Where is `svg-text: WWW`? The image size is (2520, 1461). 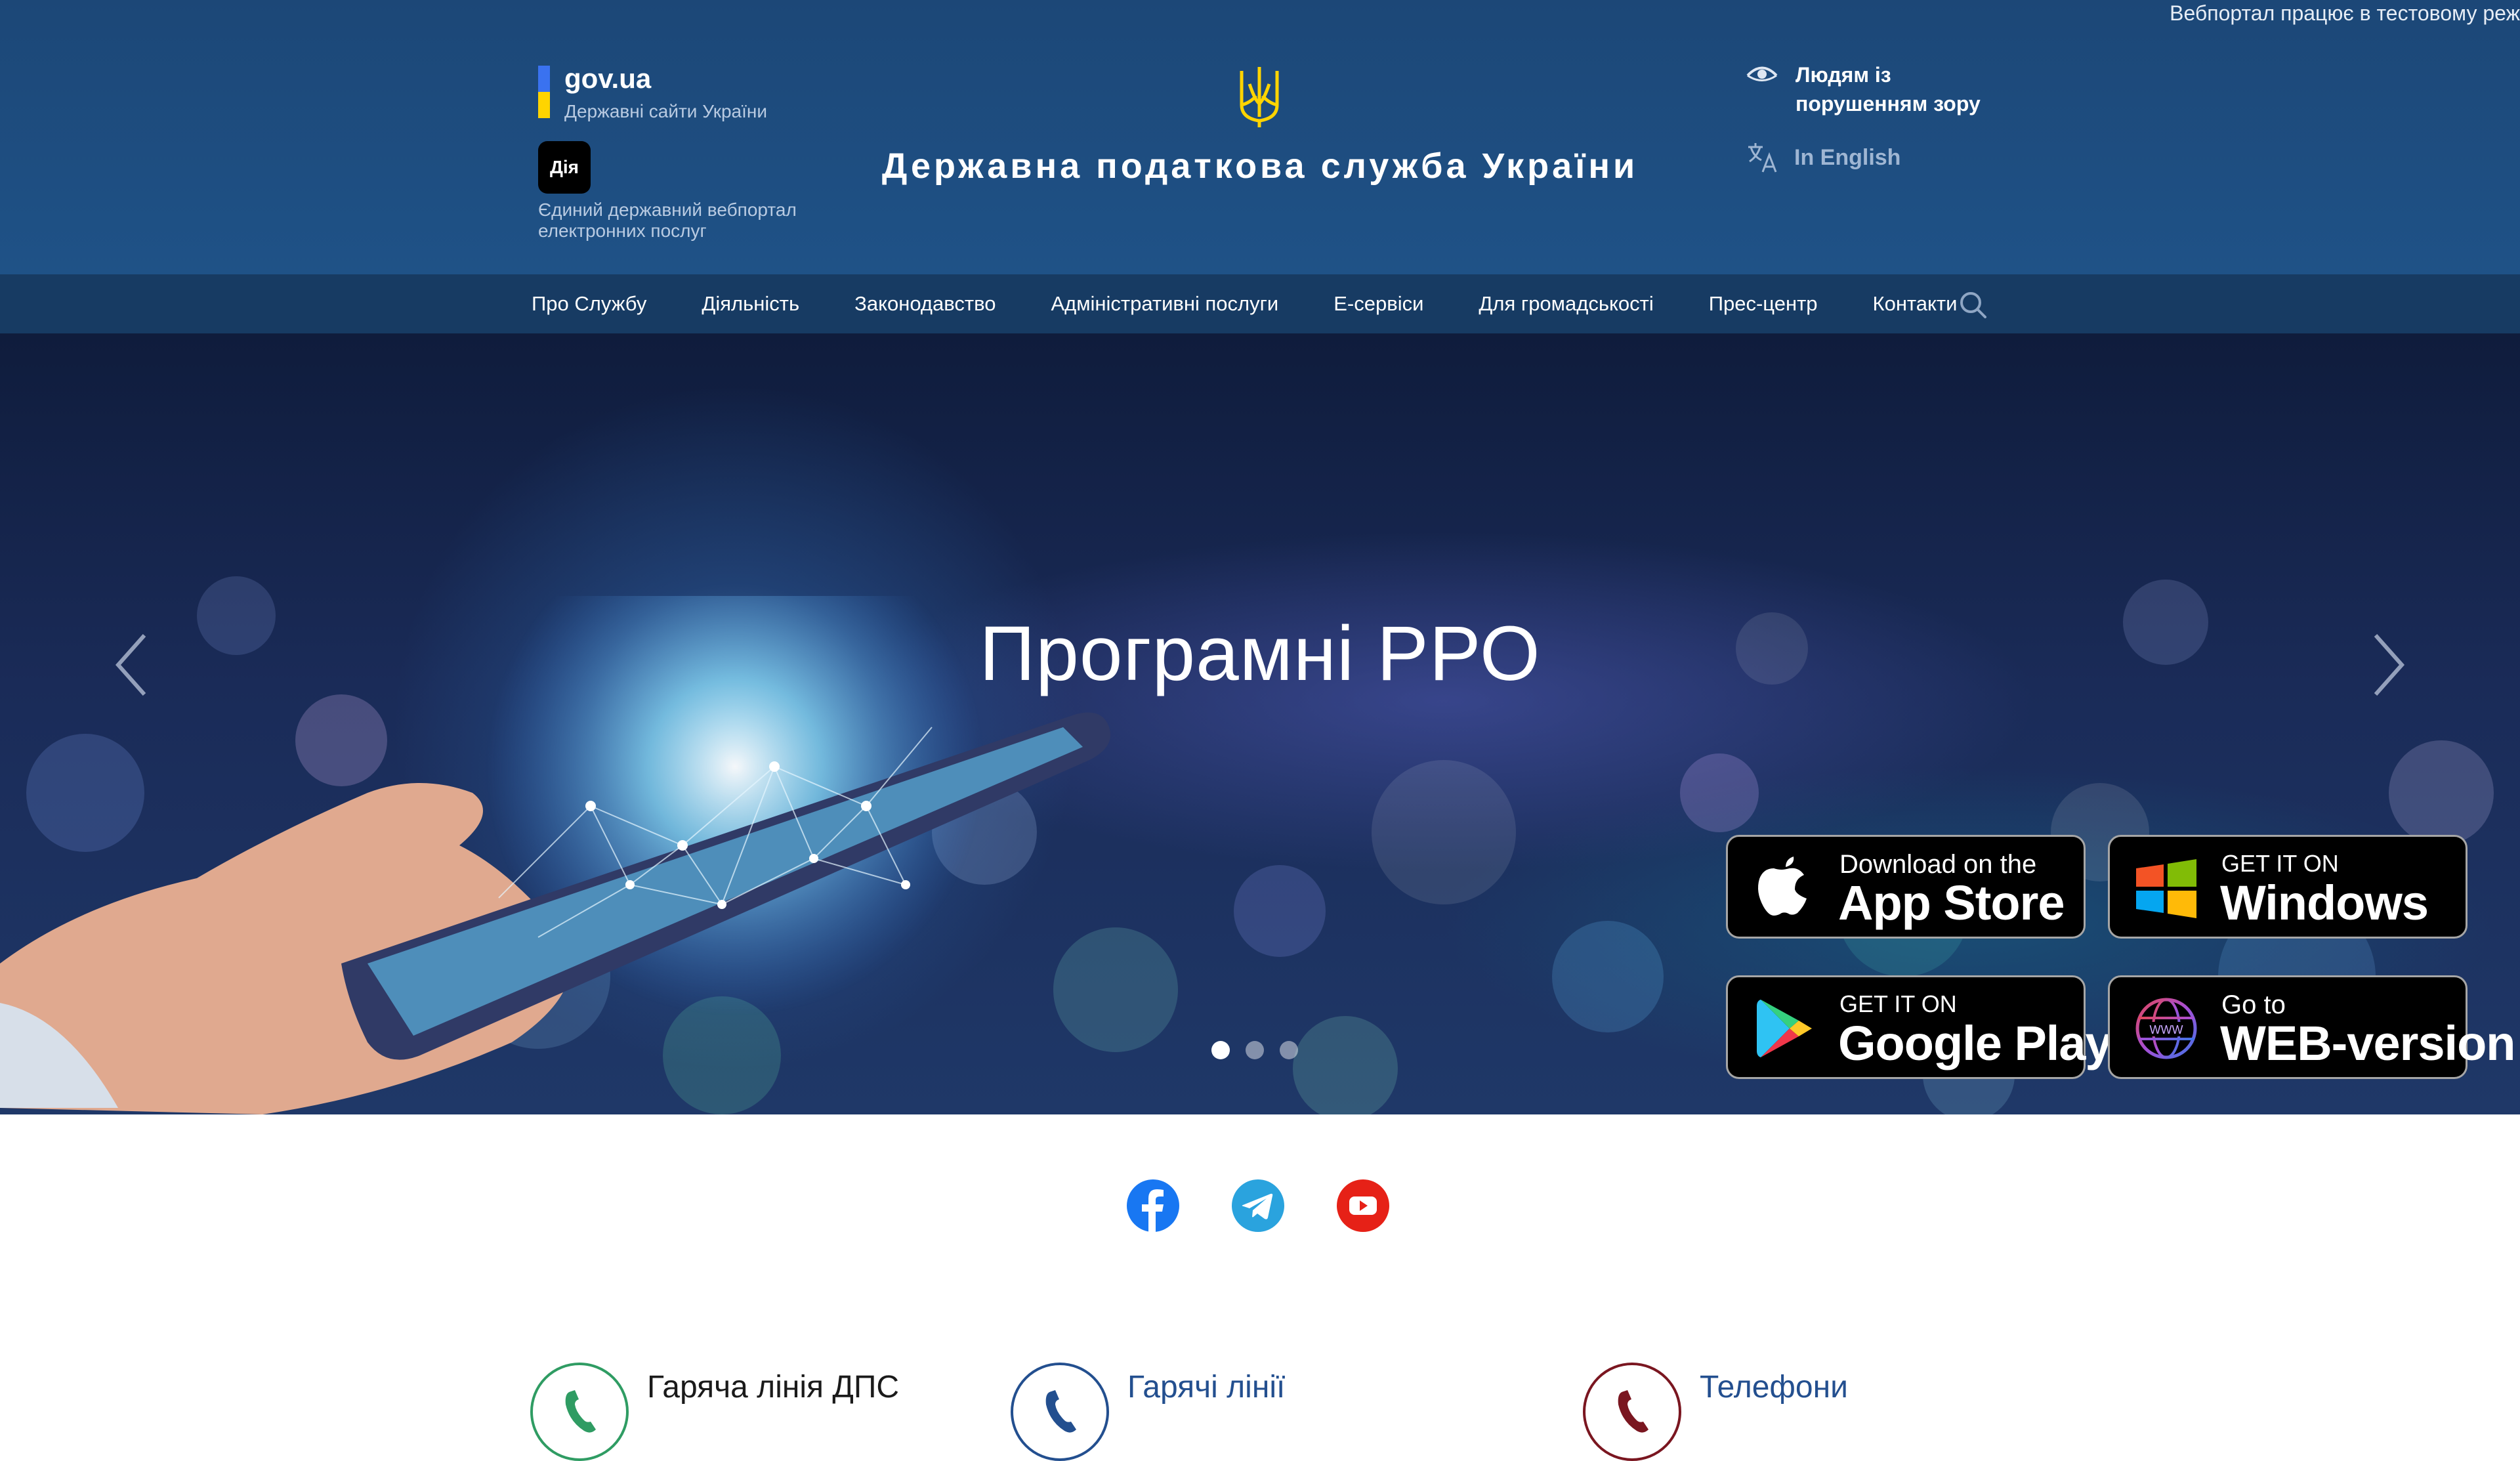 svg-text: WWW is located at coordinates (2166, 1029).